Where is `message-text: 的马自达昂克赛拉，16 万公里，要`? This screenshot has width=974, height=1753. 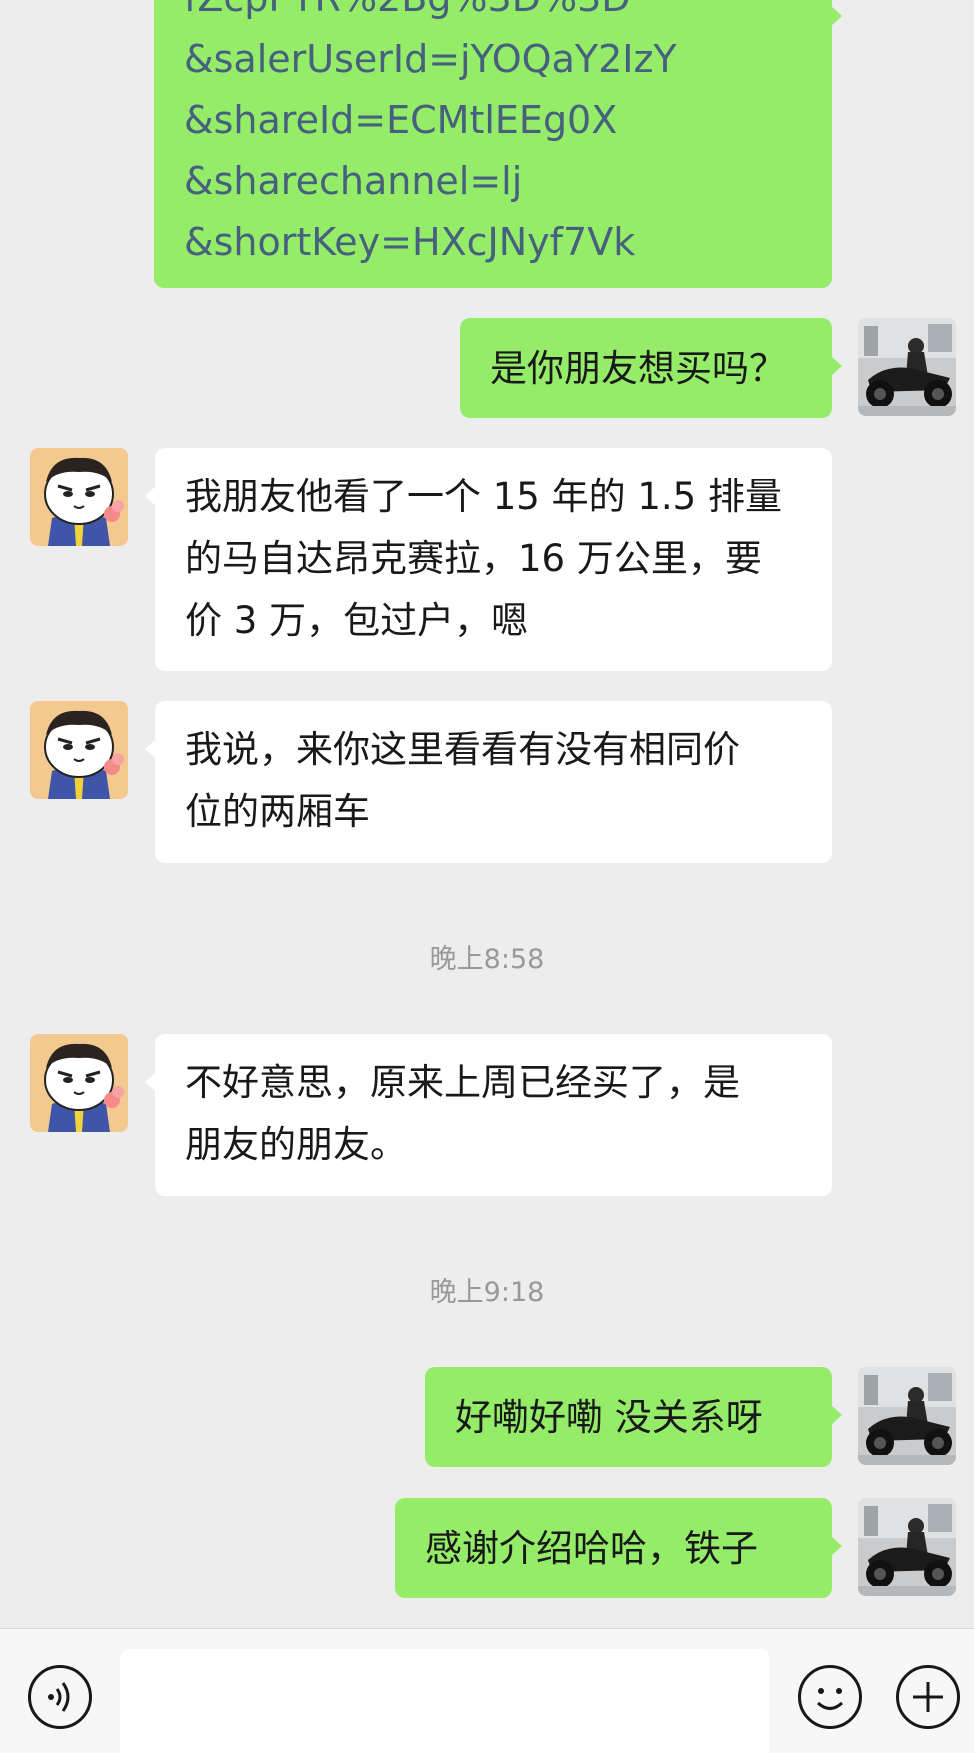
message-text: 的马自达昂克赛拉，16 万公里，要 is located at coordinates (473, 558).